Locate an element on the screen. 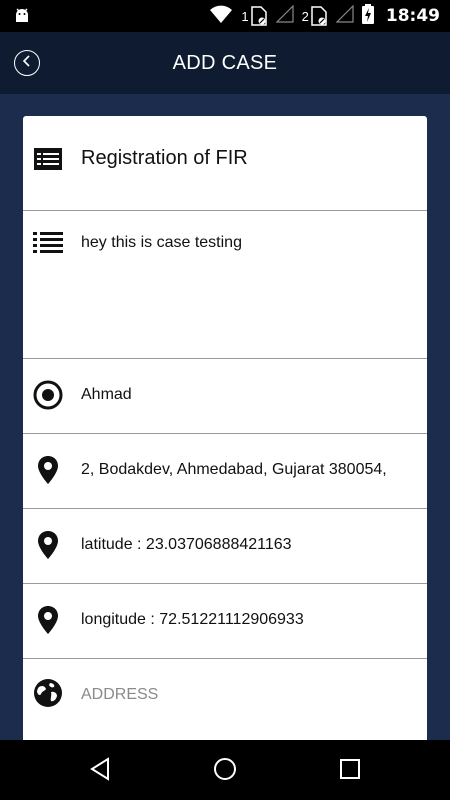  id-card-icon is located at coordinates (48, 159).